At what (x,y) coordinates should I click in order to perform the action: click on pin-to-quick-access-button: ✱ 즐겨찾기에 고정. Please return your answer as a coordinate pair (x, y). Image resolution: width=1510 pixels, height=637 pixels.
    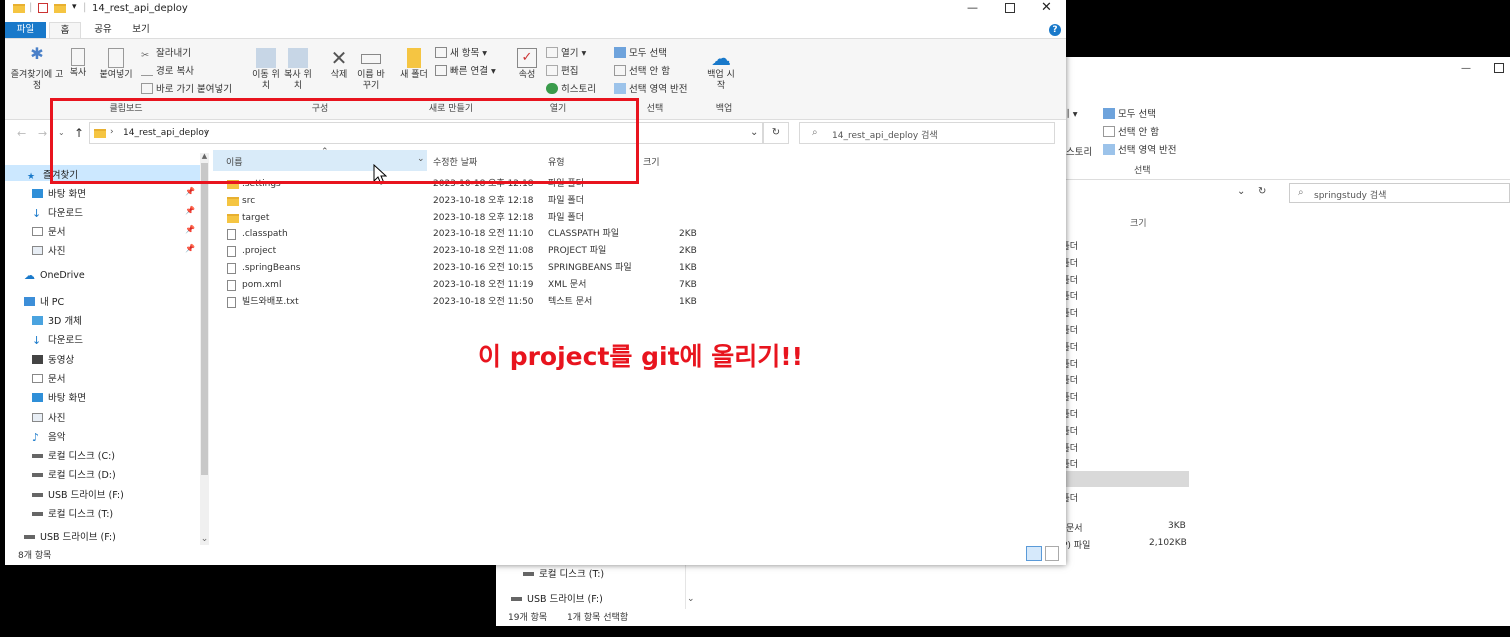
    Looking at the image, I should click on (37, 69).